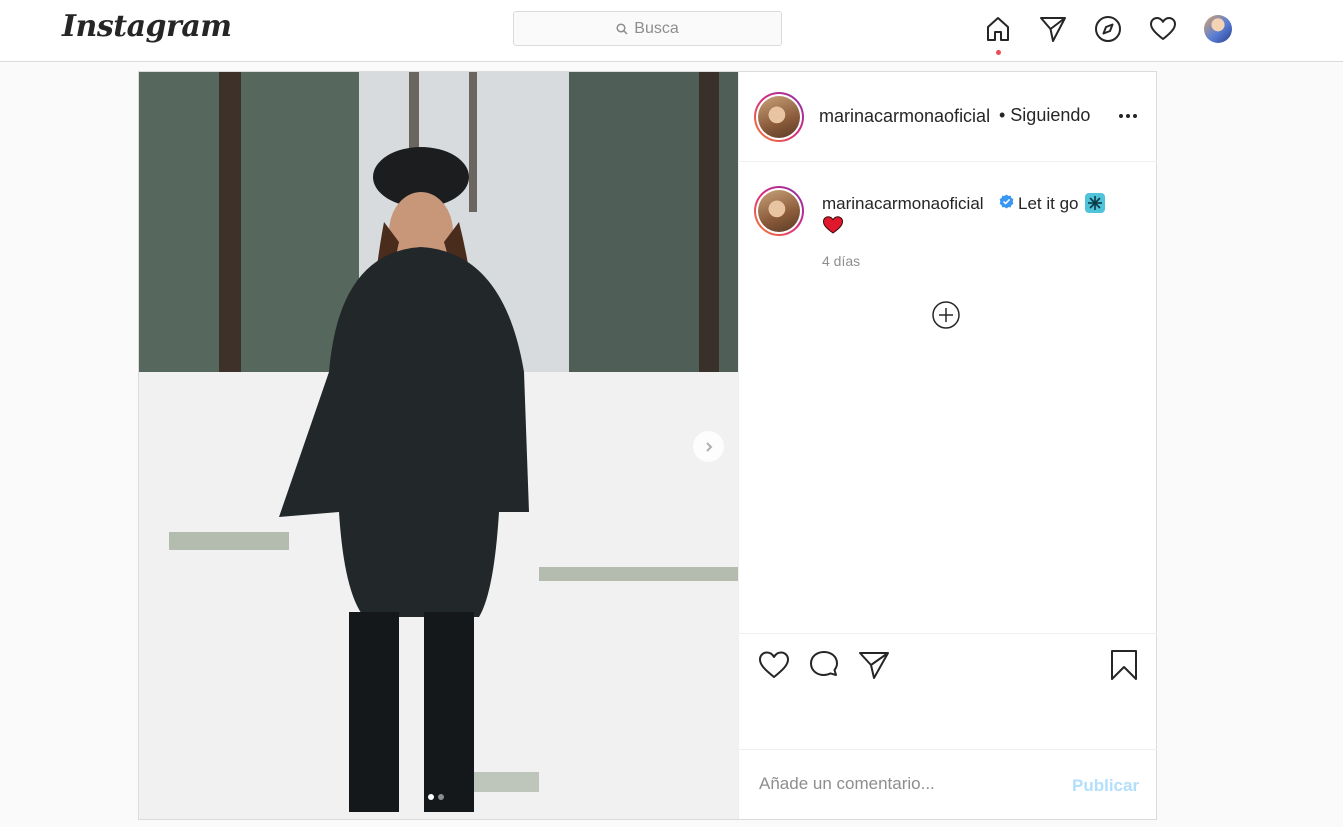 The height and width of the screenshot is (827, 1343). Describe the element at coordinates (1044, 115) in the screenshot. I see `follow-status: • Siguiendo` at that location.